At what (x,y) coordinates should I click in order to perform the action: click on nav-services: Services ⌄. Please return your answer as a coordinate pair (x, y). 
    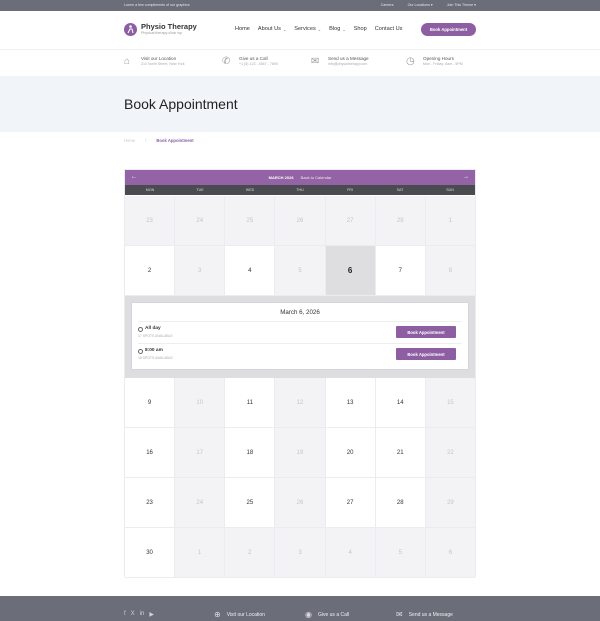
    Looking at the image, I should click on (307, 29).